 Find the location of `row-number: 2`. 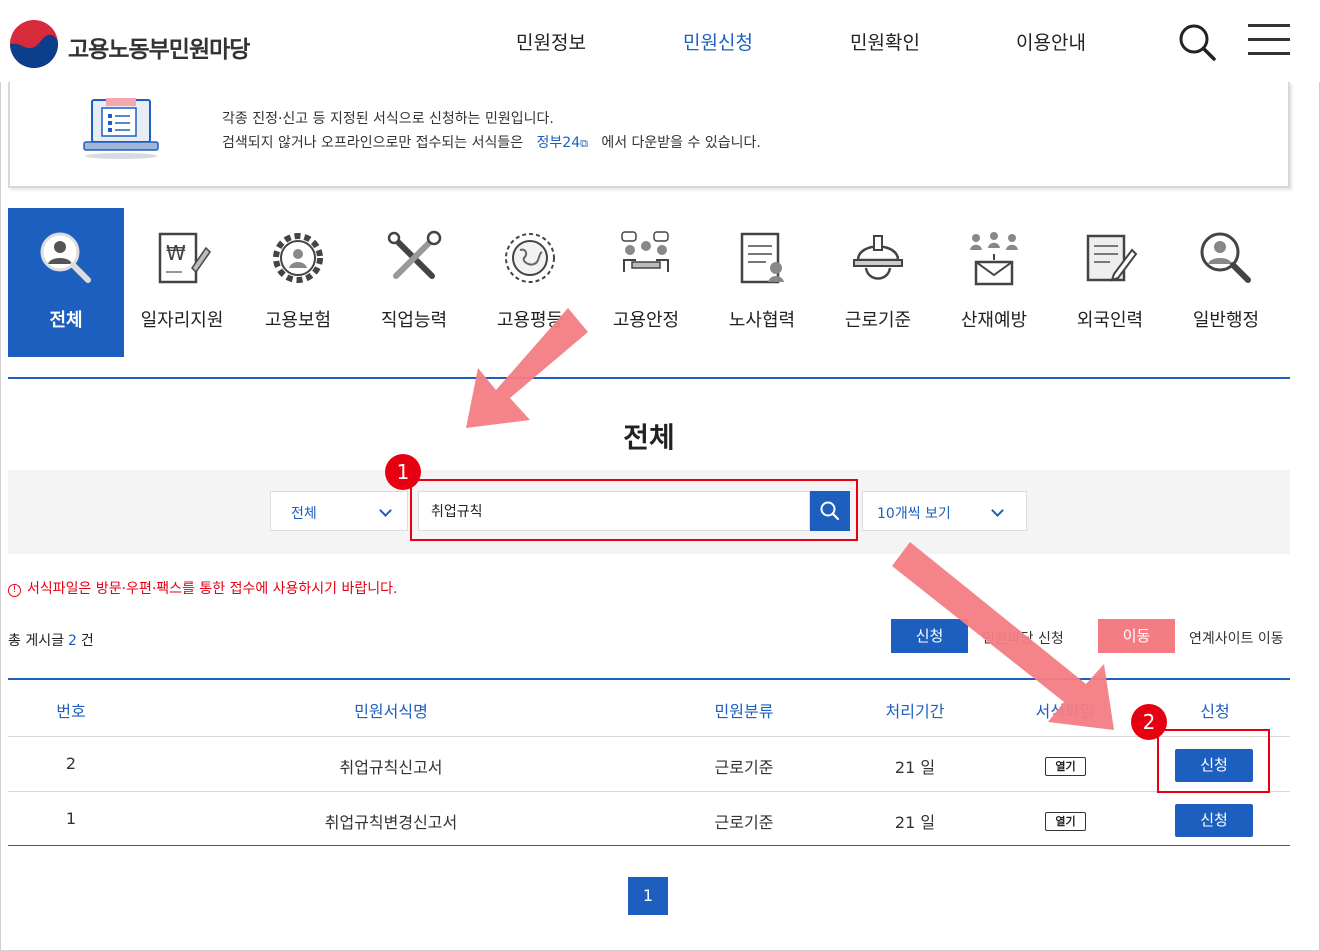

row-number: 2 is located at coordinates (71, 763).